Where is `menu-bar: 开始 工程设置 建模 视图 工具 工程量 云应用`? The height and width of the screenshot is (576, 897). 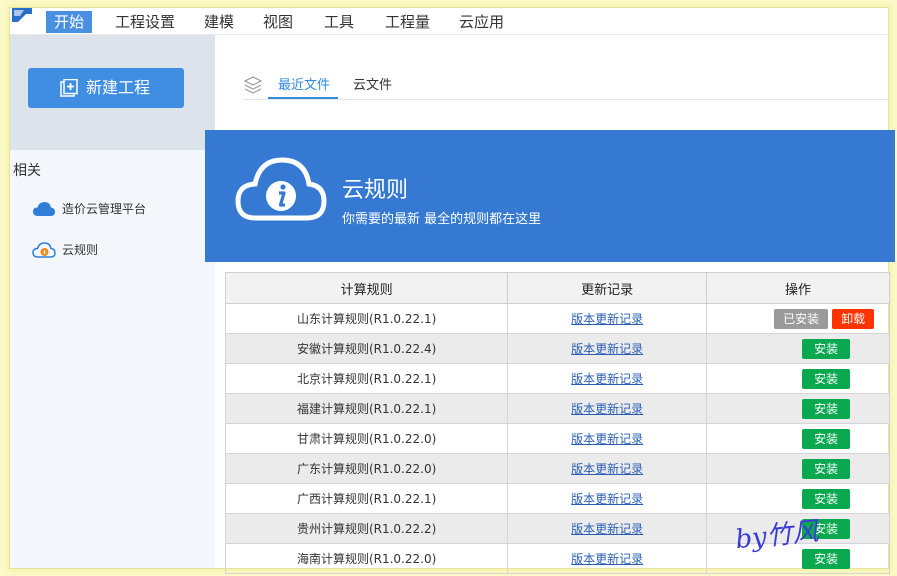
menu-bar: 开始 工程设置 建模 视图 工具 工程量 云应用 is located at coordinates (449, 21).